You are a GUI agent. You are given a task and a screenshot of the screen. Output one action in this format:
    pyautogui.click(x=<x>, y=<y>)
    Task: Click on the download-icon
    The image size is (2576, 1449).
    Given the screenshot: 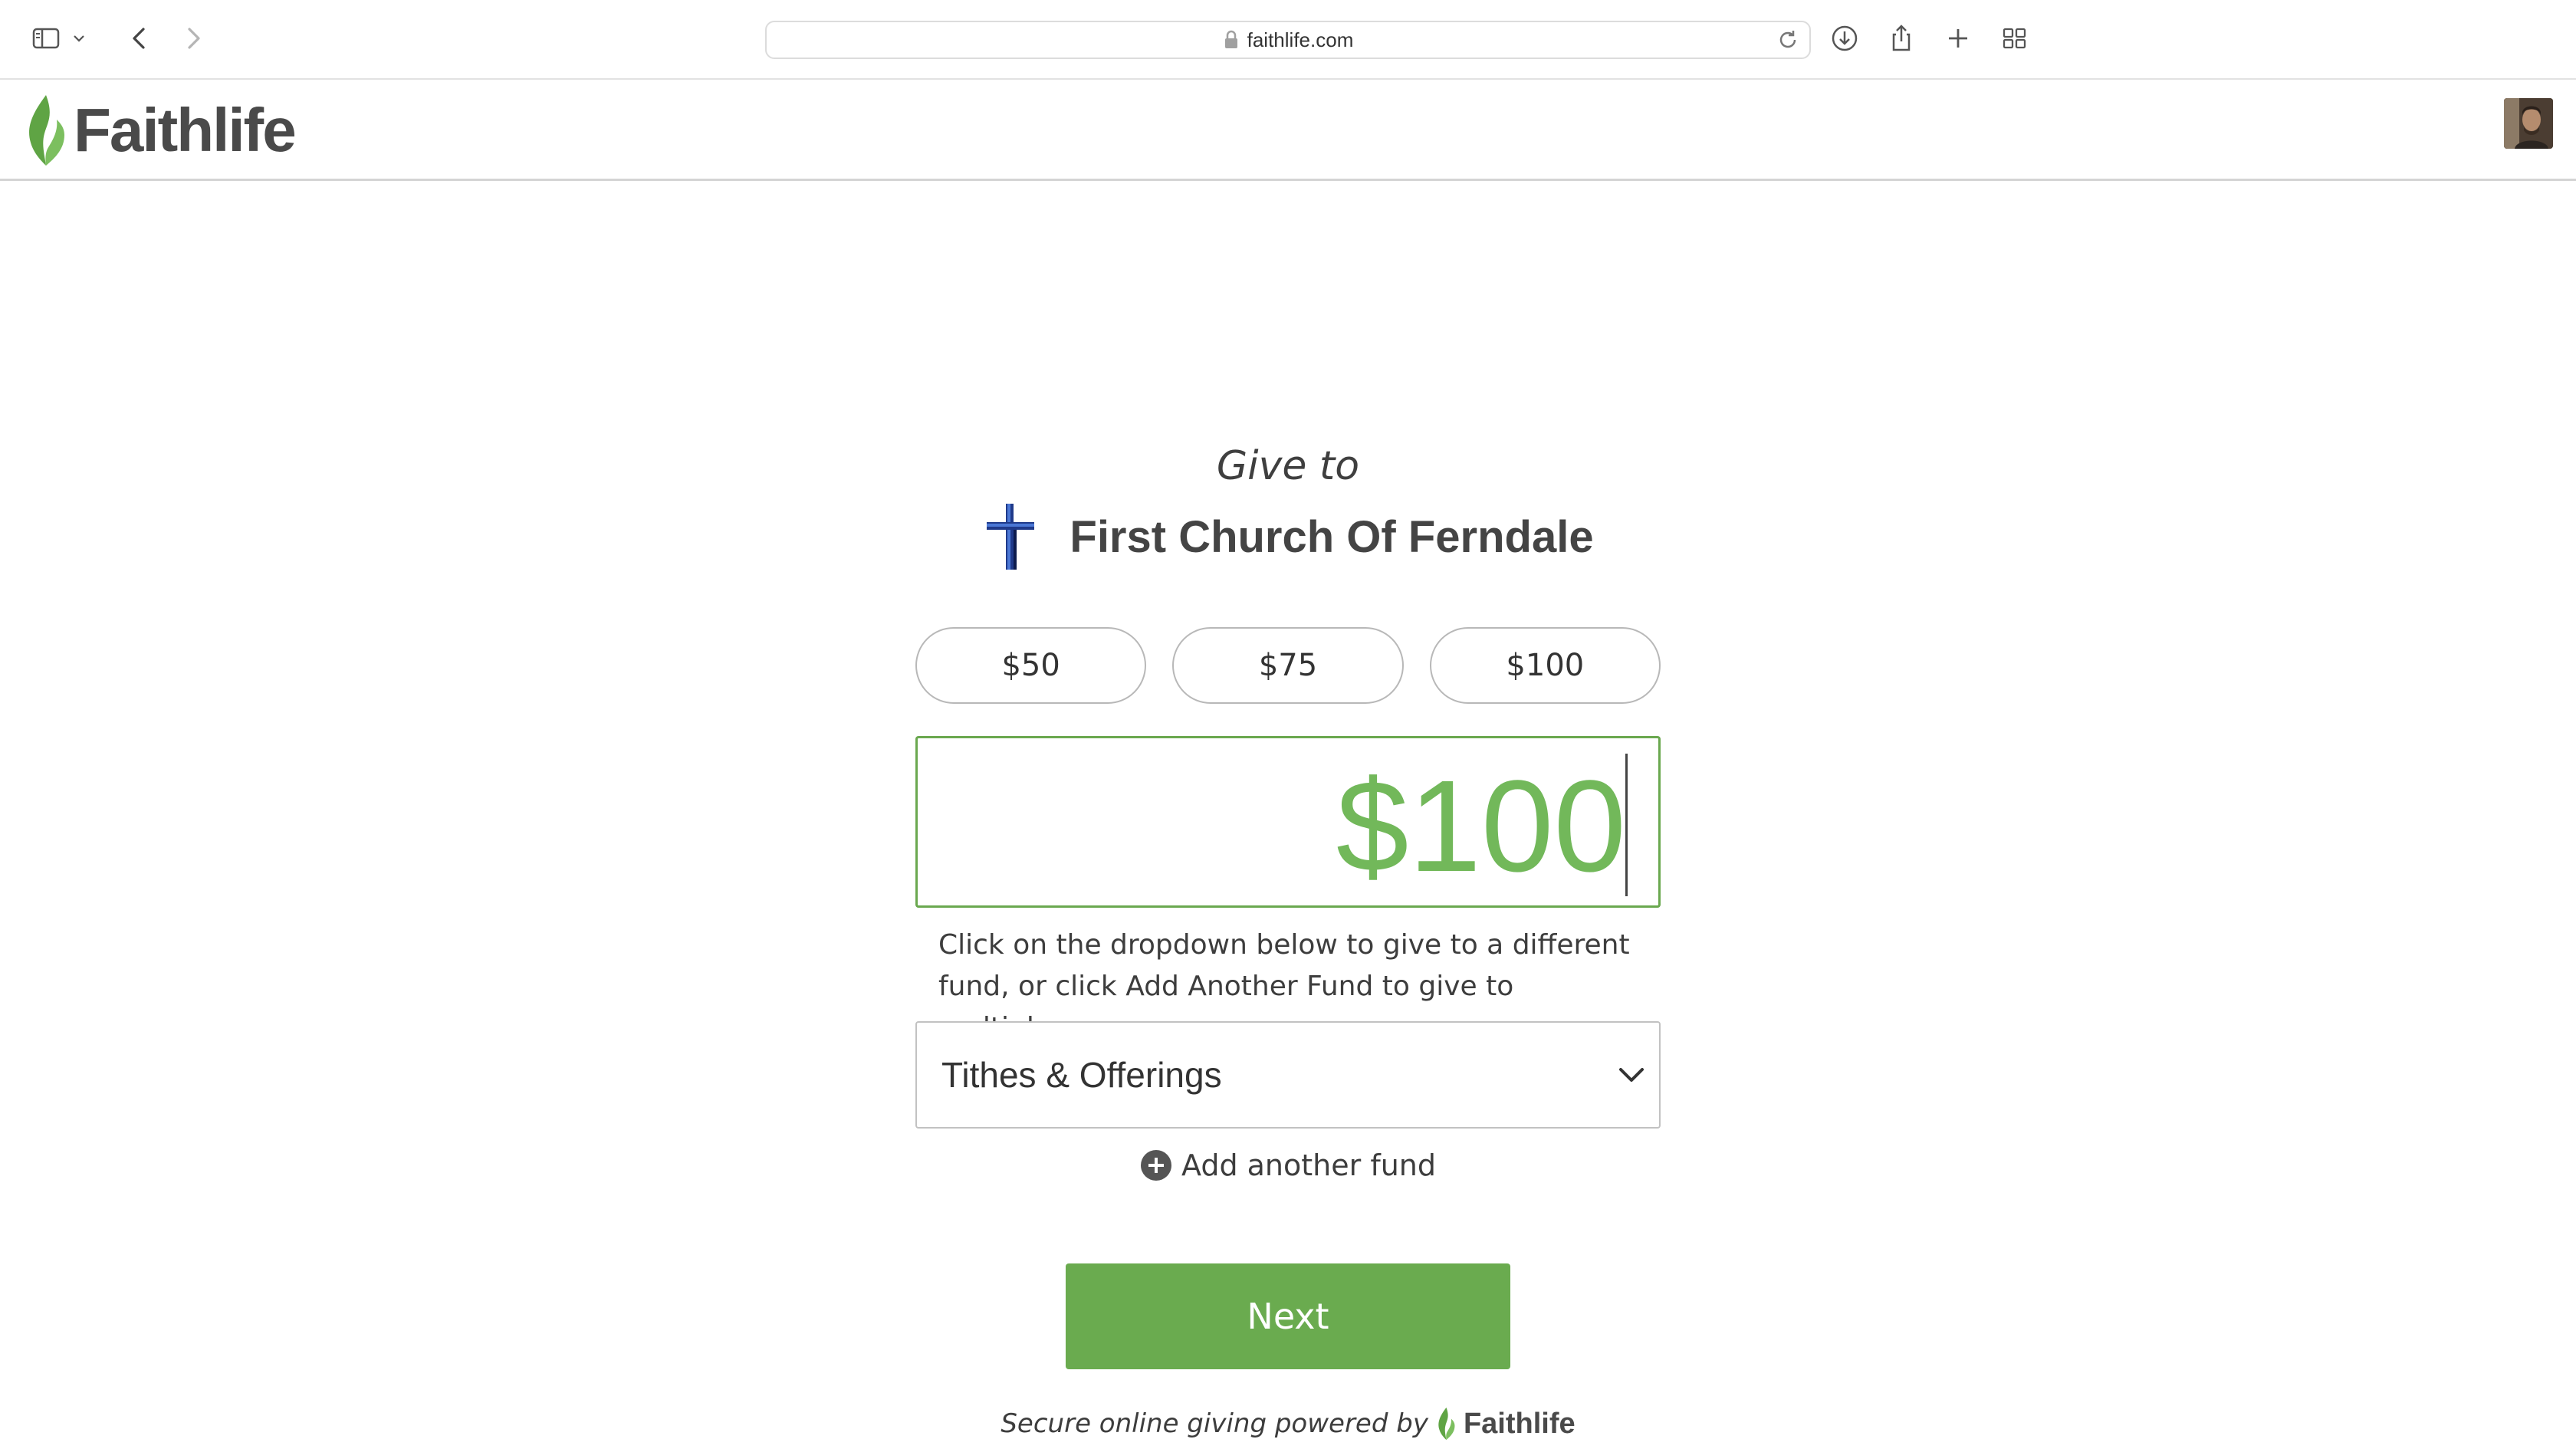 What is the action you would take?
    pyautogui.click(x=1845, y=38)
    